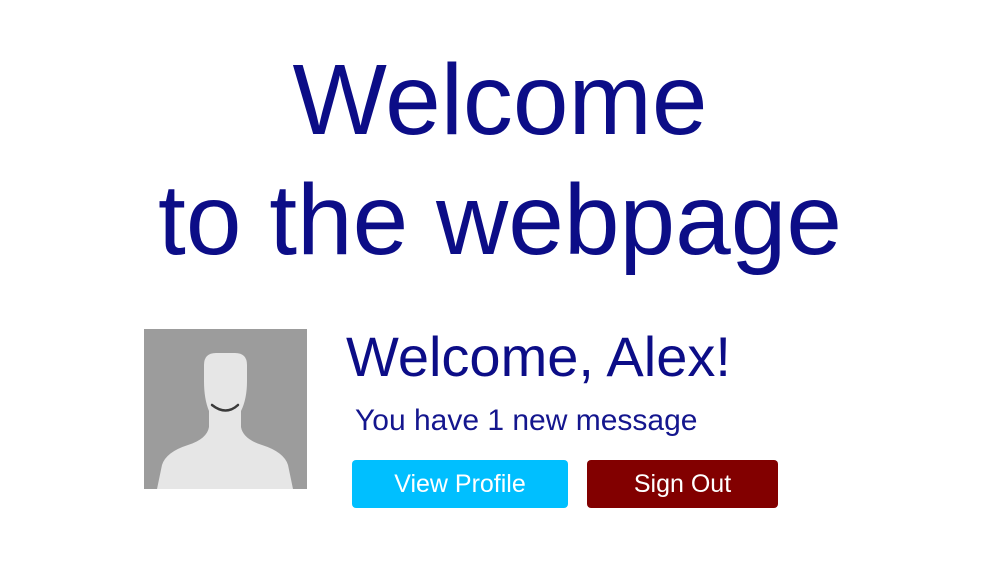 Image resolution: width=1000 pixels, height=587 pixels. What do you see at coordinates (526, 420) in the screenshot?
I see `new-message-notice: You have 1 new message` at bounding box center [526, 420].